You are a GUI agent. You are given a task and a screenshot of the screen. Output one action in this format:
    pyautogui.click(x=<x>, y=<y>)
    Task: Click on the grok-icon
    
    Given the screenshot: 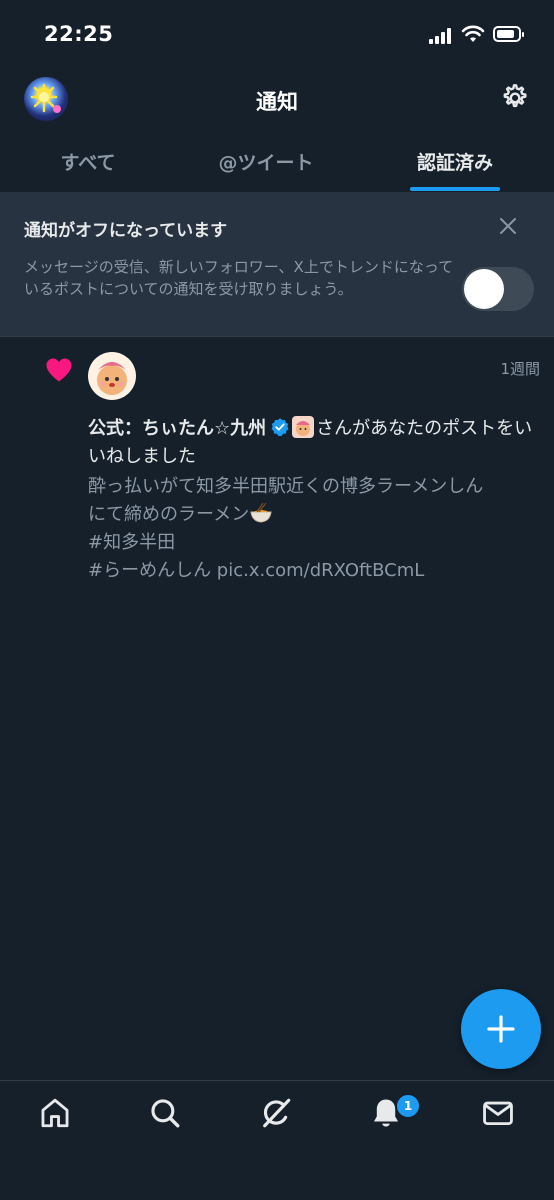 What is the action you would take?
    pyautogui.click(x=276, y=1113)
    